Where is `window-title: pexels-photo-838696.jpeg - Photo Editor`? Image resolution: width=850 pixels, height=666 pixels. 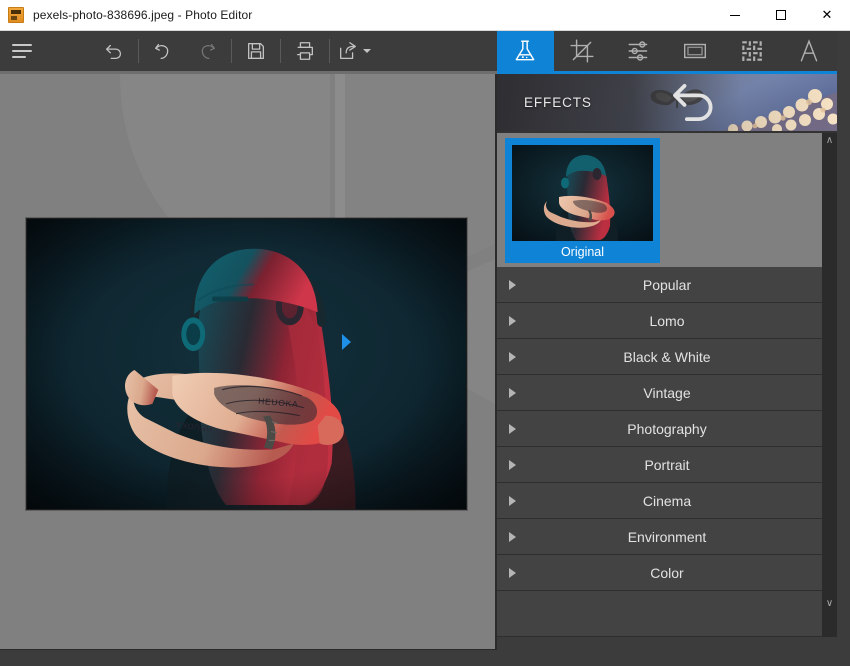
window-title: pexels-photo-838696.jpeg - Photo Editor is located at coordinates (143, 15).